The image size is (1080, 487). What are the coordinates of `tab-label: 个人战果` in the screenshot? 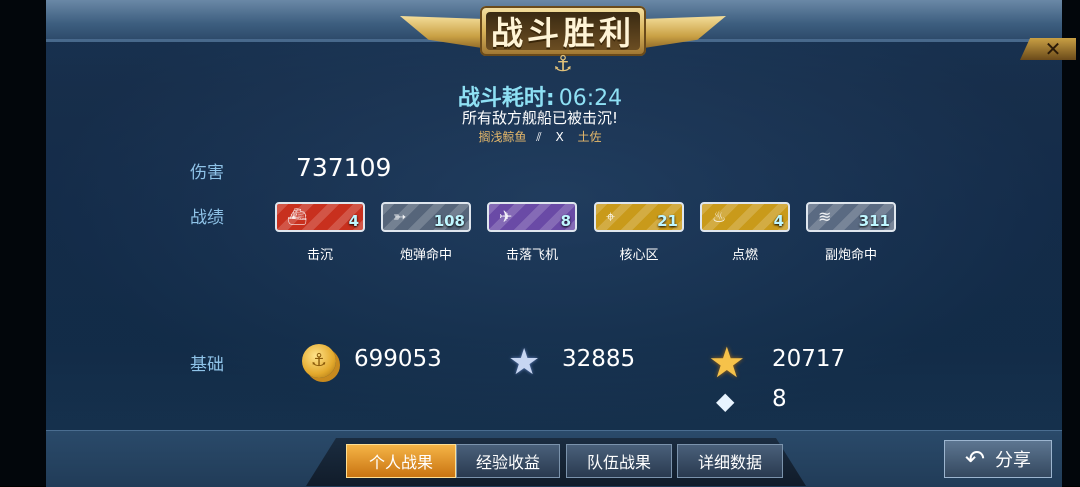 It's located at (400, 462).